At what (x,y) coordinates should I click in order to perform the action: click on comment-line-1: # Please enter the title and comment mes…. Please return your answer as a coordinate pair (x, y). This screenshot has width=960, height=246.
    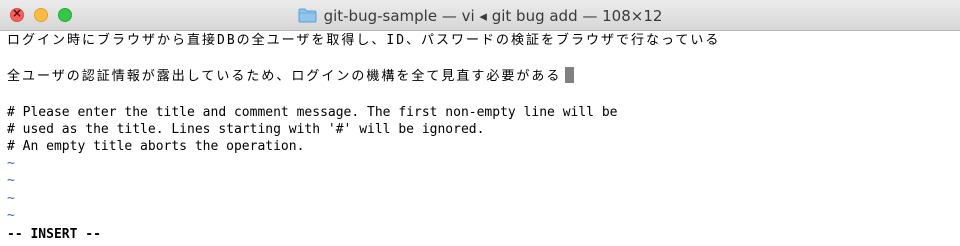
    Looking at the image, I should click on (312, 112).